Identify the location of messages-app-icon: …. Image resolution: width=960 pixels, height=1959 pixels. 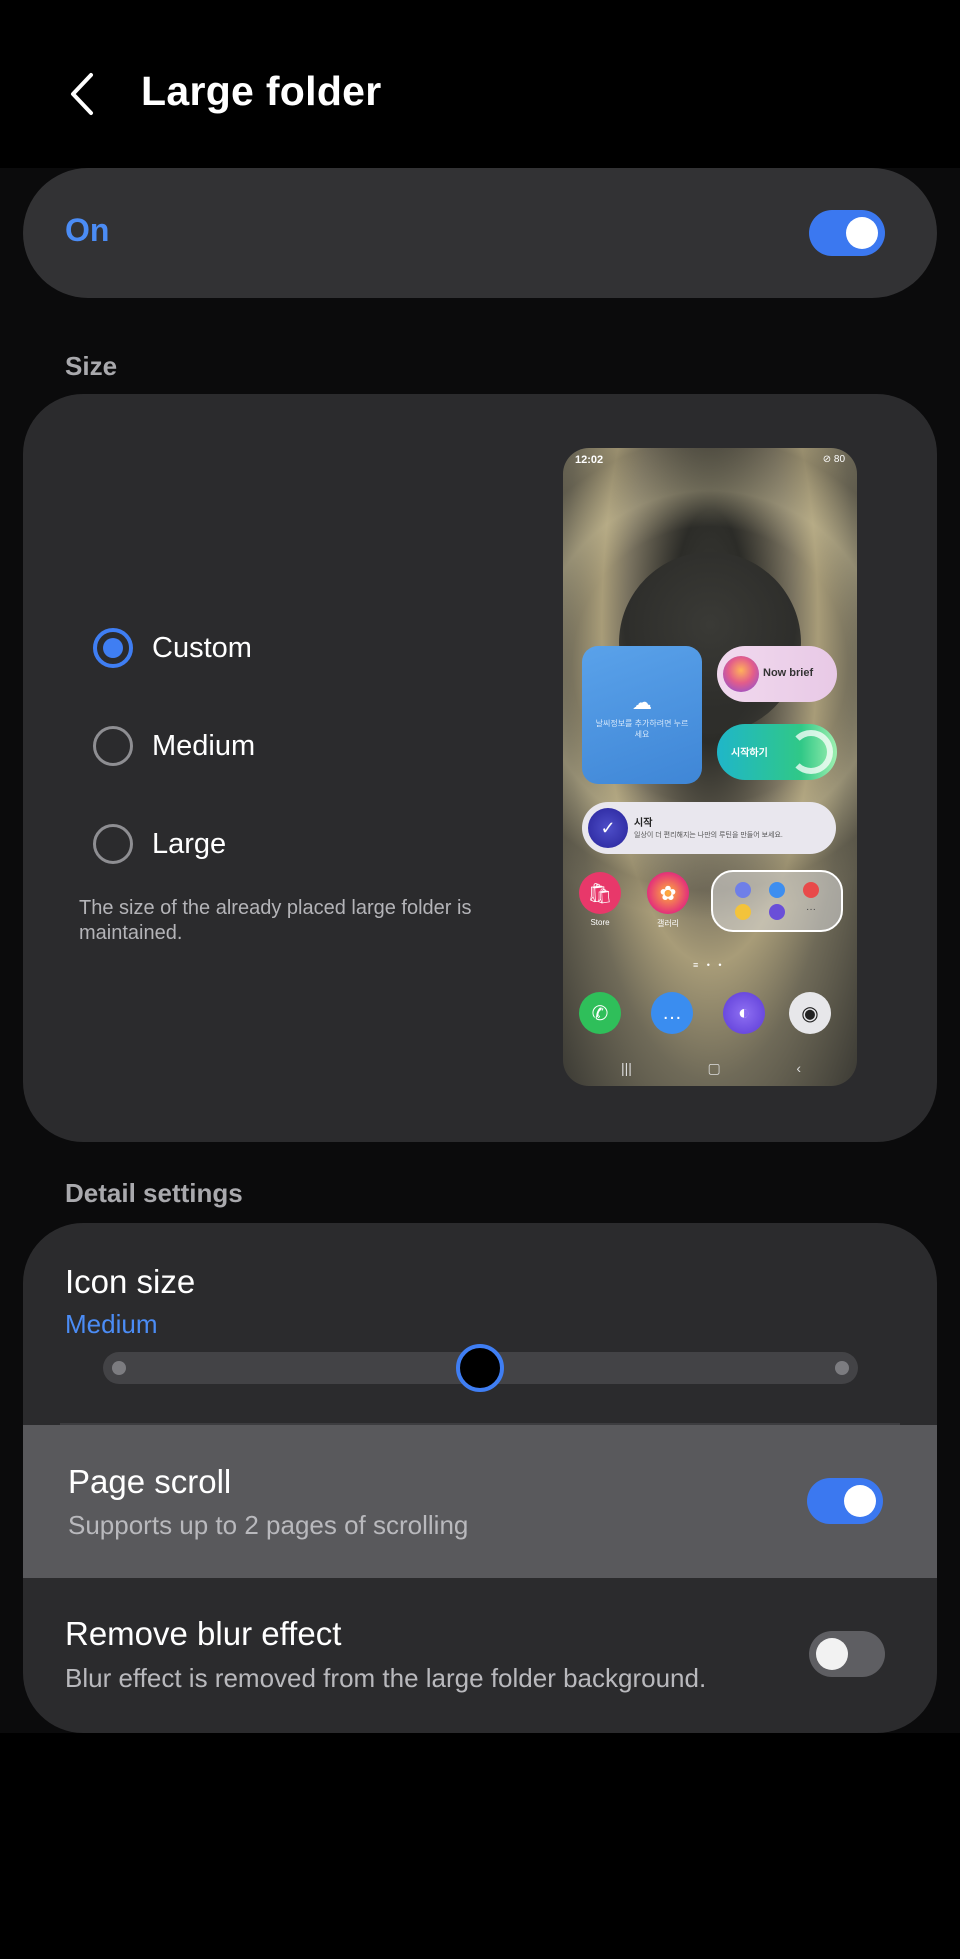
(672, 1013).